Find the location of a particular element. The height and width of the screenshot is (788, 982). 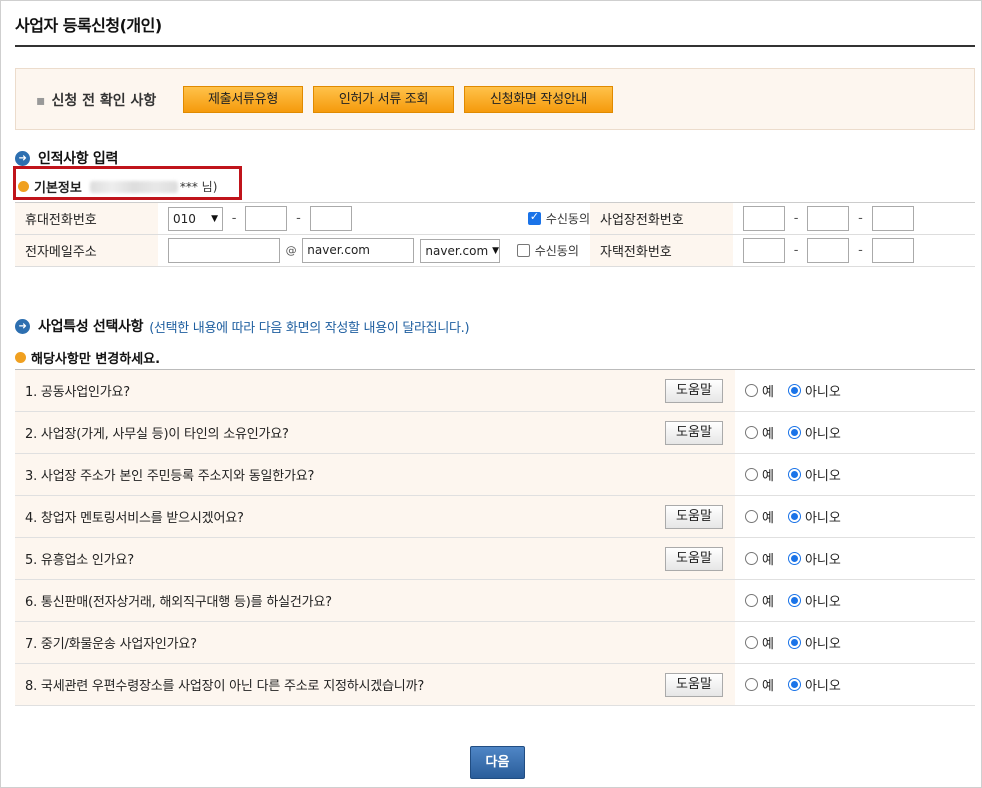

business-phone-3-input is located at coordinates (892, 218).